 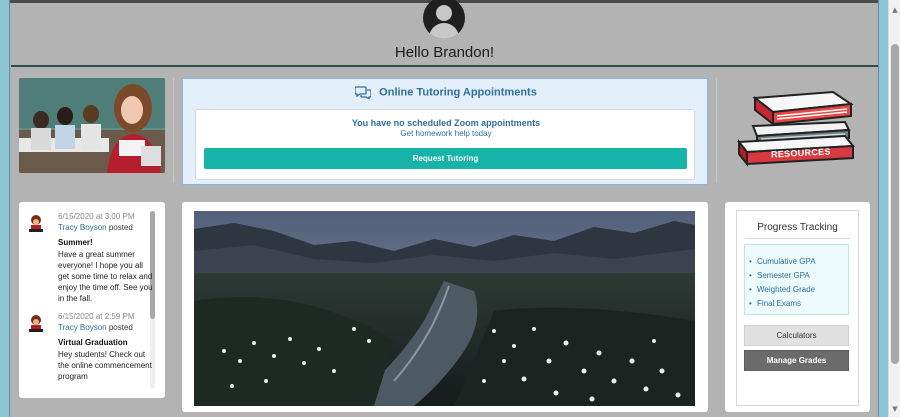 I want to click on user-avatar-icon, so click(x=444, y=19).